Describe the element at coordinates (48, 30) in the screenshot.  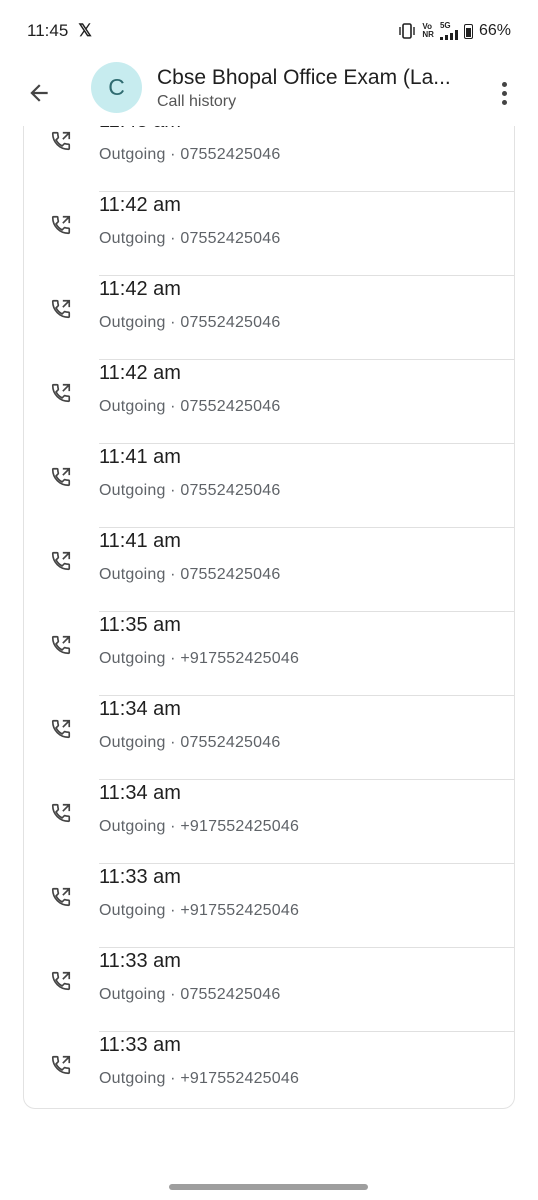
I see `status-time: 11:45` at that location.